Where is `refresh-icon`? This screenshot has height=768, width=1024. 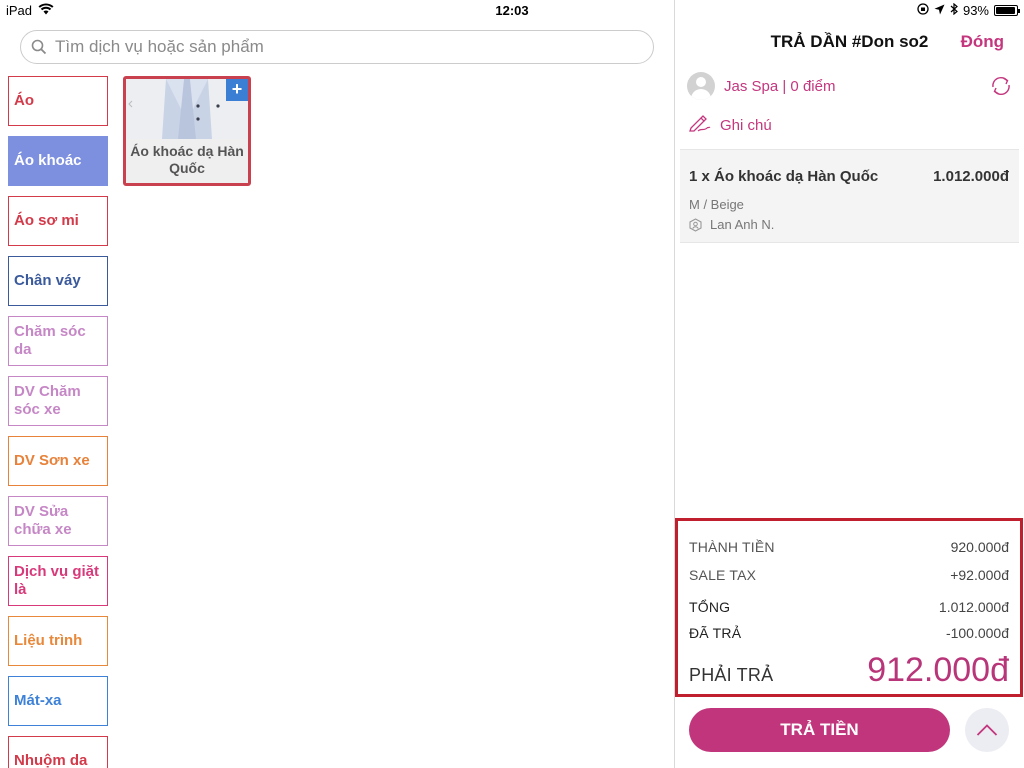 refresh-icon is located at coordinates (1001, 88).